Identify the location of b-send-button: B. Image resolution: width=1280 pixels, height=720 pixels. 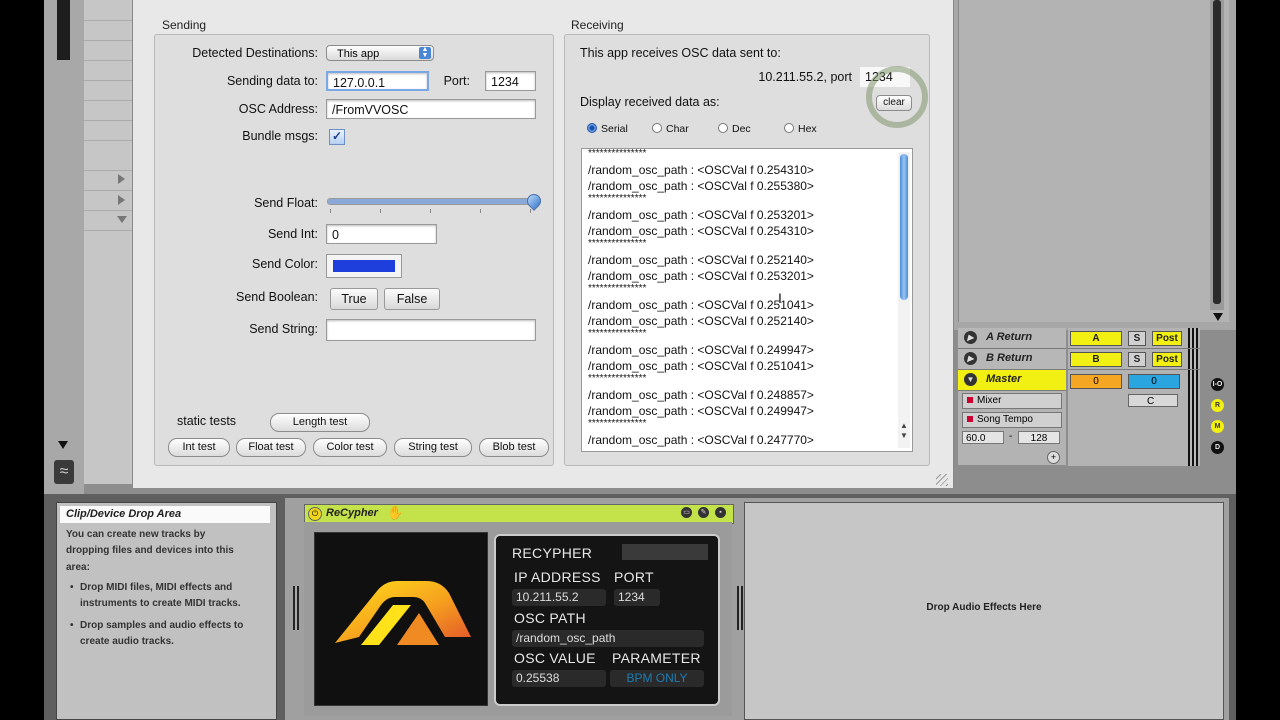
(1096, 359).